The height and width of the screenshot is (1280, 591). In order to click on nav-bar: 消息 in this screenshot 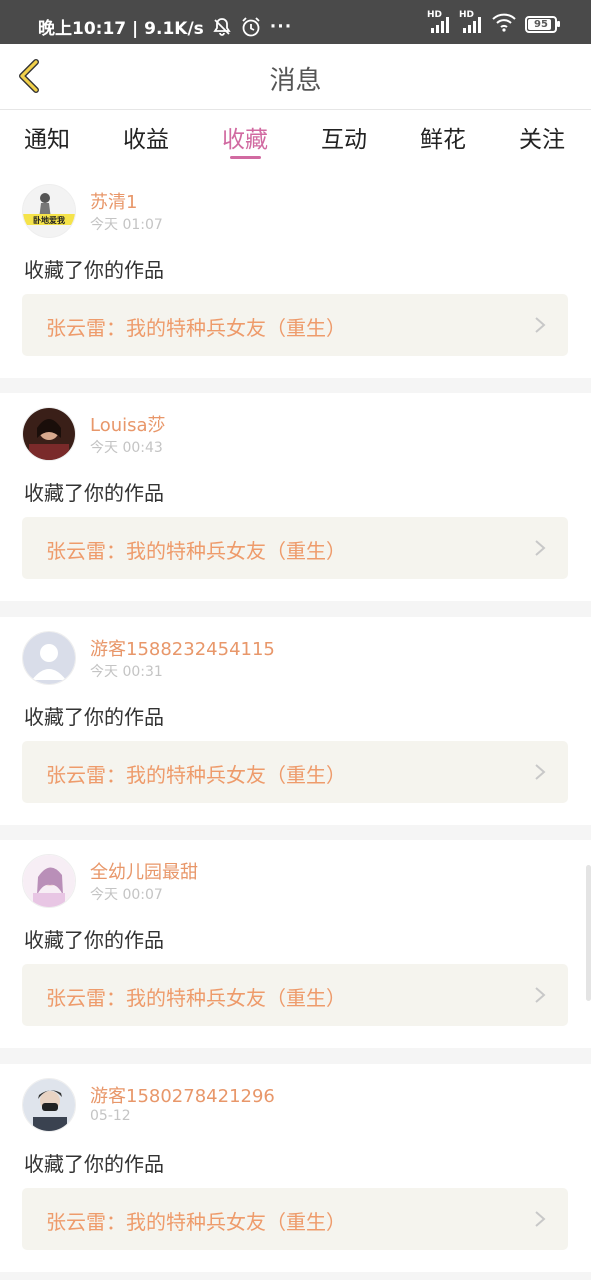, I will do `click(295, 77)`.